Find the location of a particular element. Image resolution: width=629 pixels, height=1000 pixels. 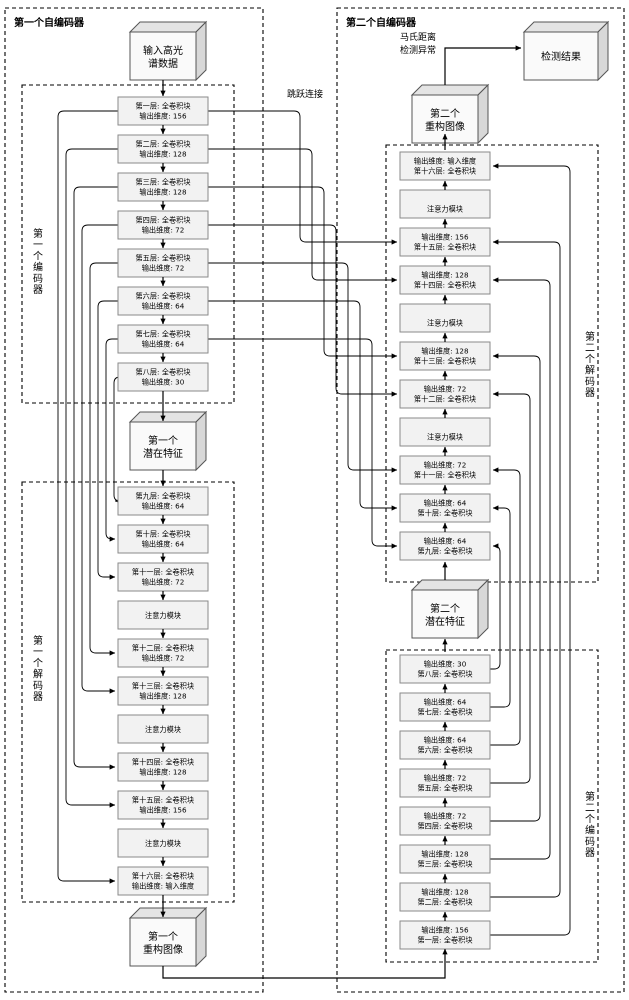

decoder2-node-7-line2: 第十二层: 全卷积块 is located at coordinates (445, 399).